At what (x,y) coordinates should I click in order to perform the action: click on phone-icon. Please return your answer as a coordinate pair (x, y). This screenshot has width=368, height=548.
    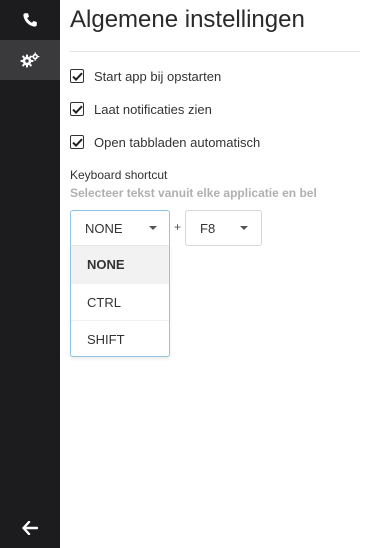
    Looking at the image, I should click on (30, 20).